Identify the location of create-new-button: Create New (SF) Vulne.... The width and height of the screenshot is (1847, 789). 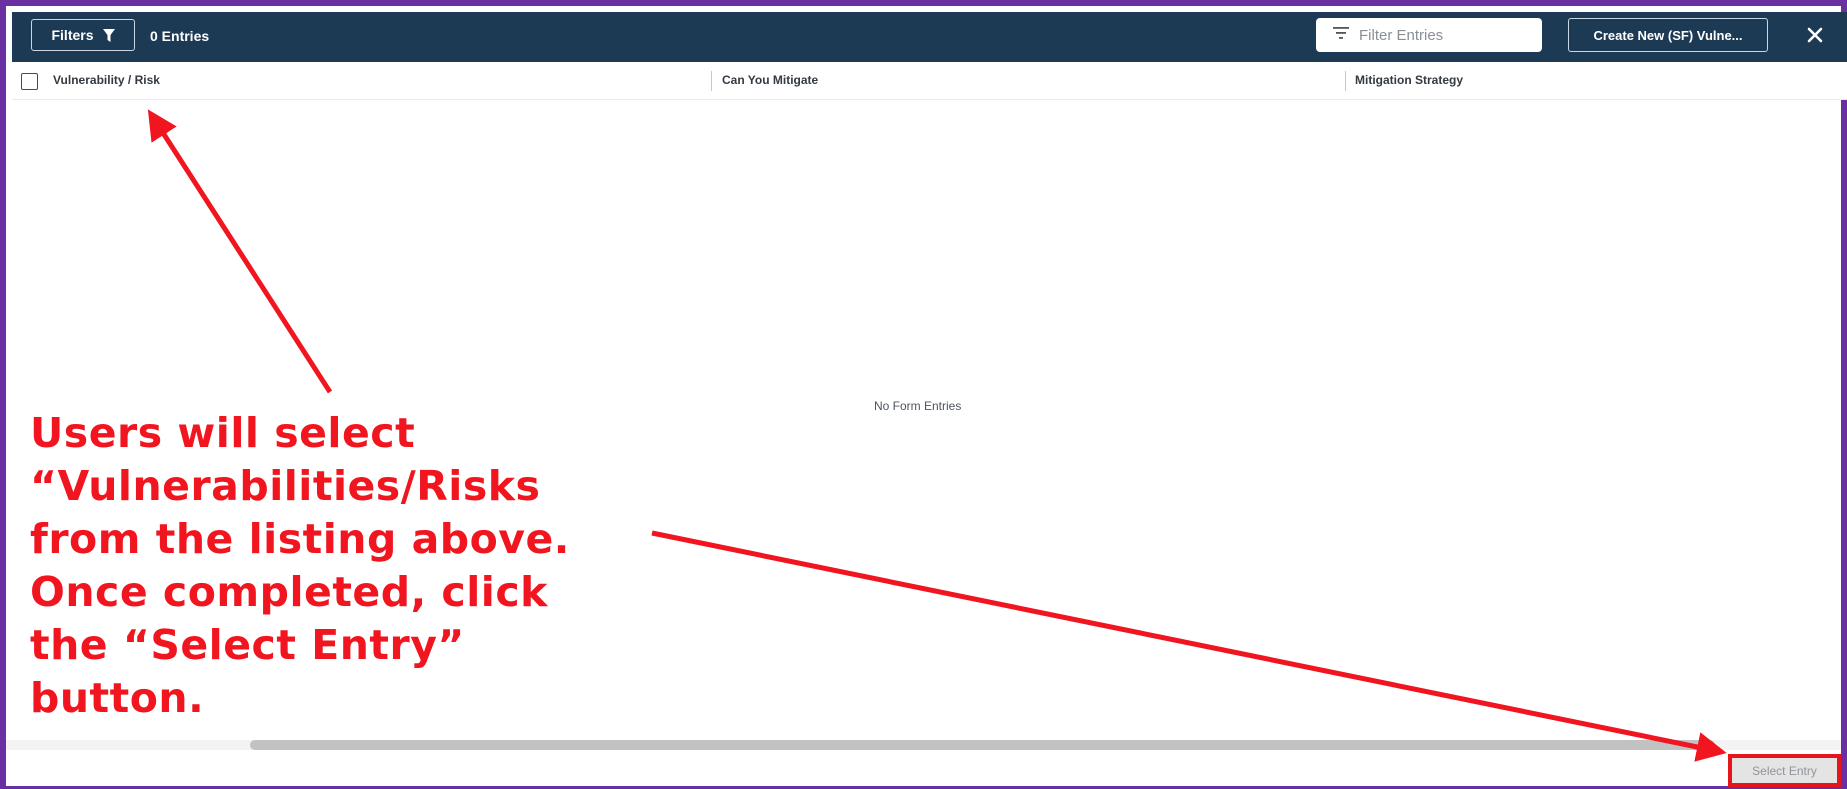
(1668, 35).